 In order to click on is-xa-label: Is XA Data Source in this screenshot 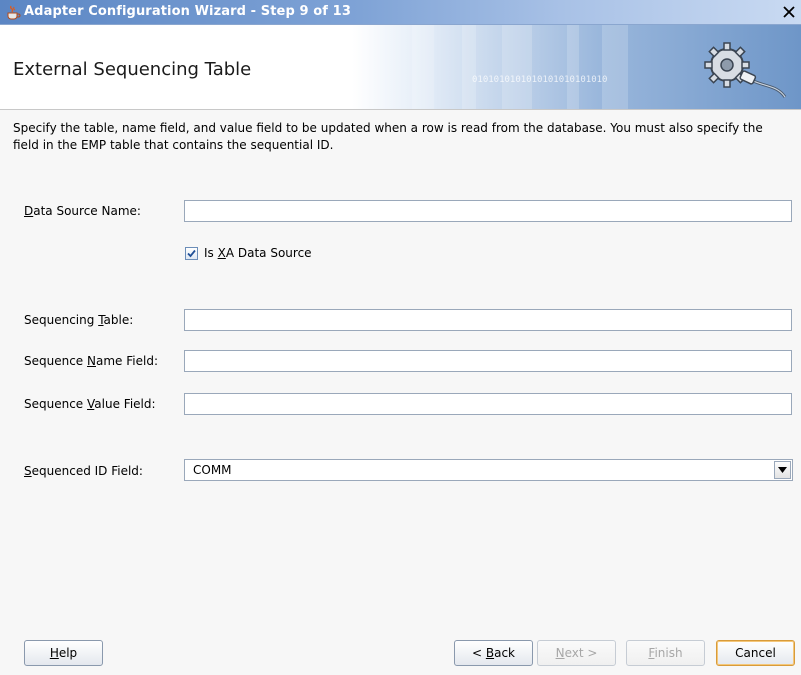, I will do `click(258, 253)`.